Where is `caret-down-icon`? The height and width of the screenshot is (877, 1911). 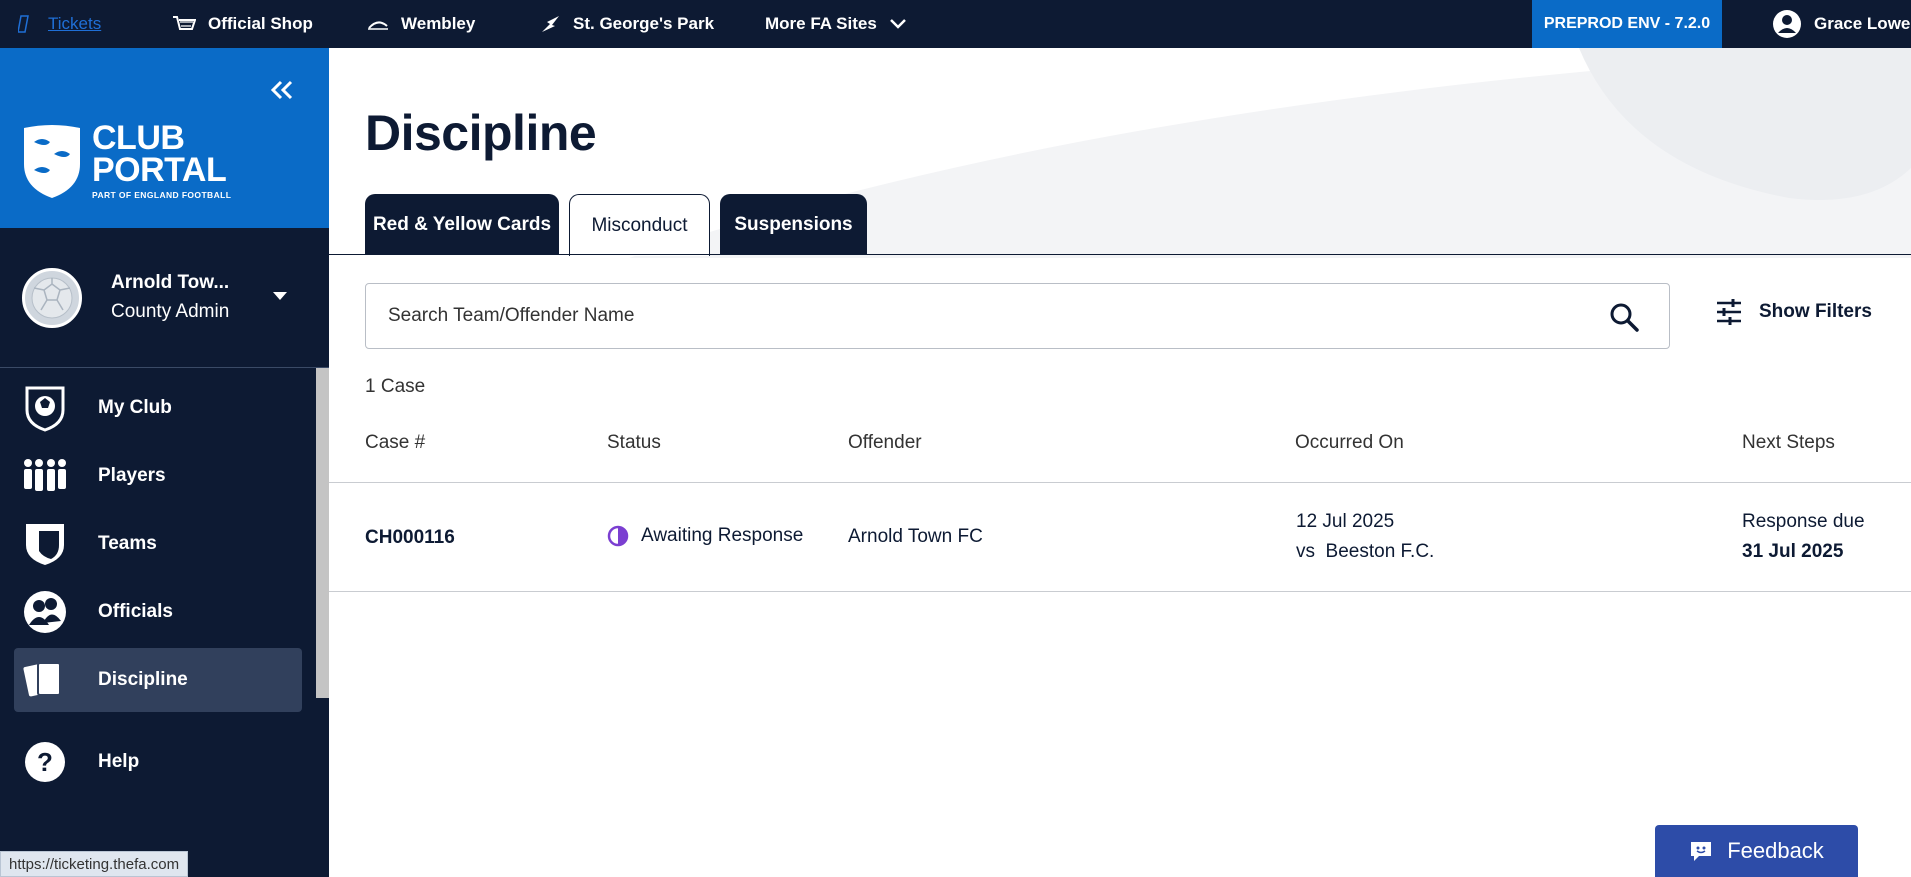
caret-down-icon is located at coordinates (280, 296).